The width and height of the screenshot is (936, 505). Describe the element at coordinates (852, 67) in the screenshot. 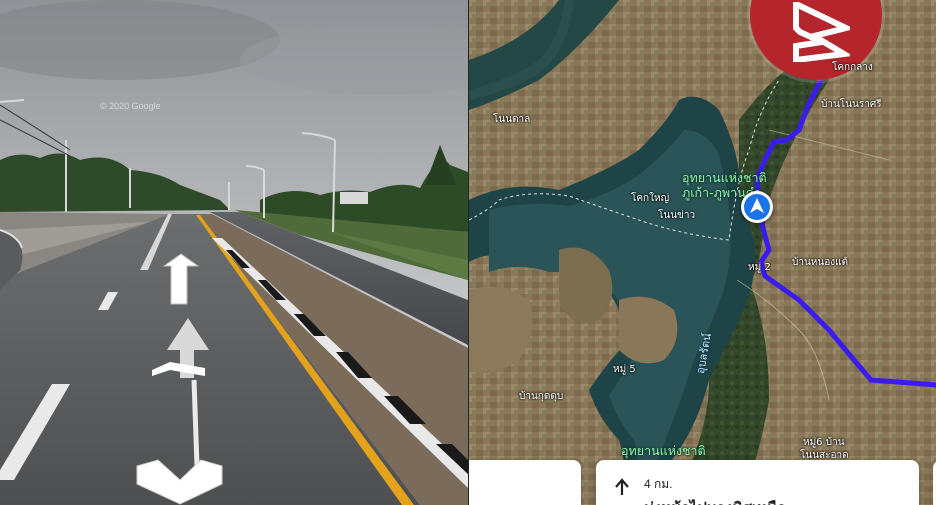

I see `place-label: โคกกลาง` at that location.